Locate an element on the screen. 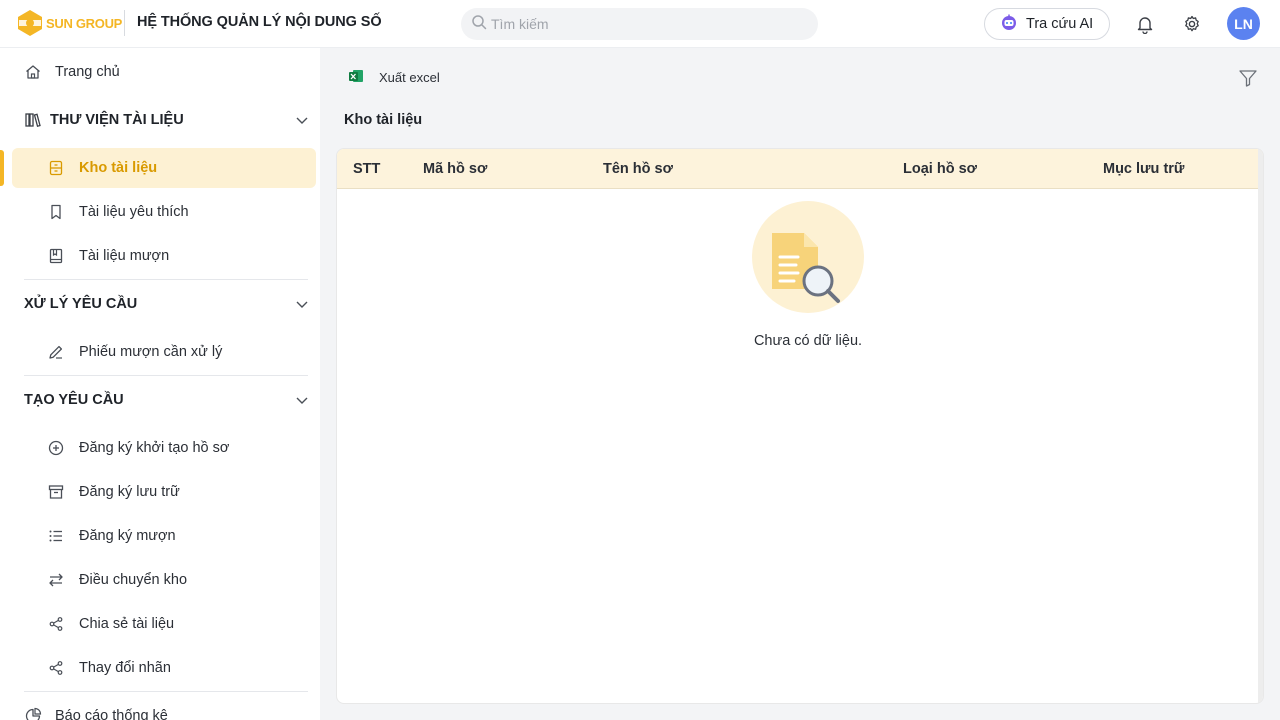  robot-icon is located at coordinates (1009, 24).